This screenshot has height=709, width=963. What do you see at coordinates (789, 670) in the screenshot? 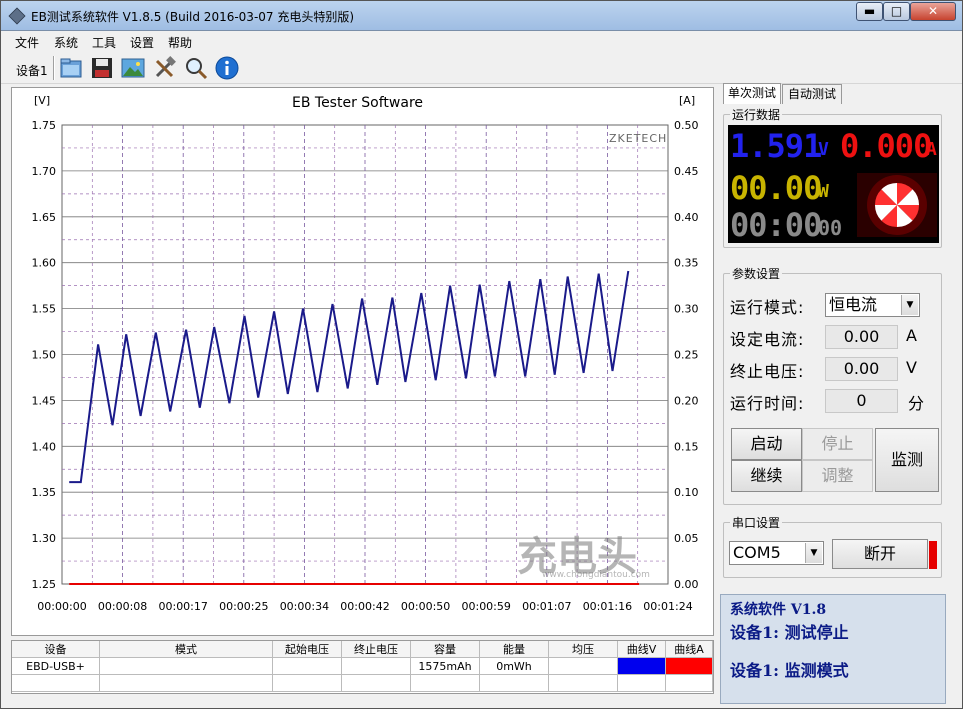
I see `status-line: 设备1: 监测模式` at bounding box center [789, 670].